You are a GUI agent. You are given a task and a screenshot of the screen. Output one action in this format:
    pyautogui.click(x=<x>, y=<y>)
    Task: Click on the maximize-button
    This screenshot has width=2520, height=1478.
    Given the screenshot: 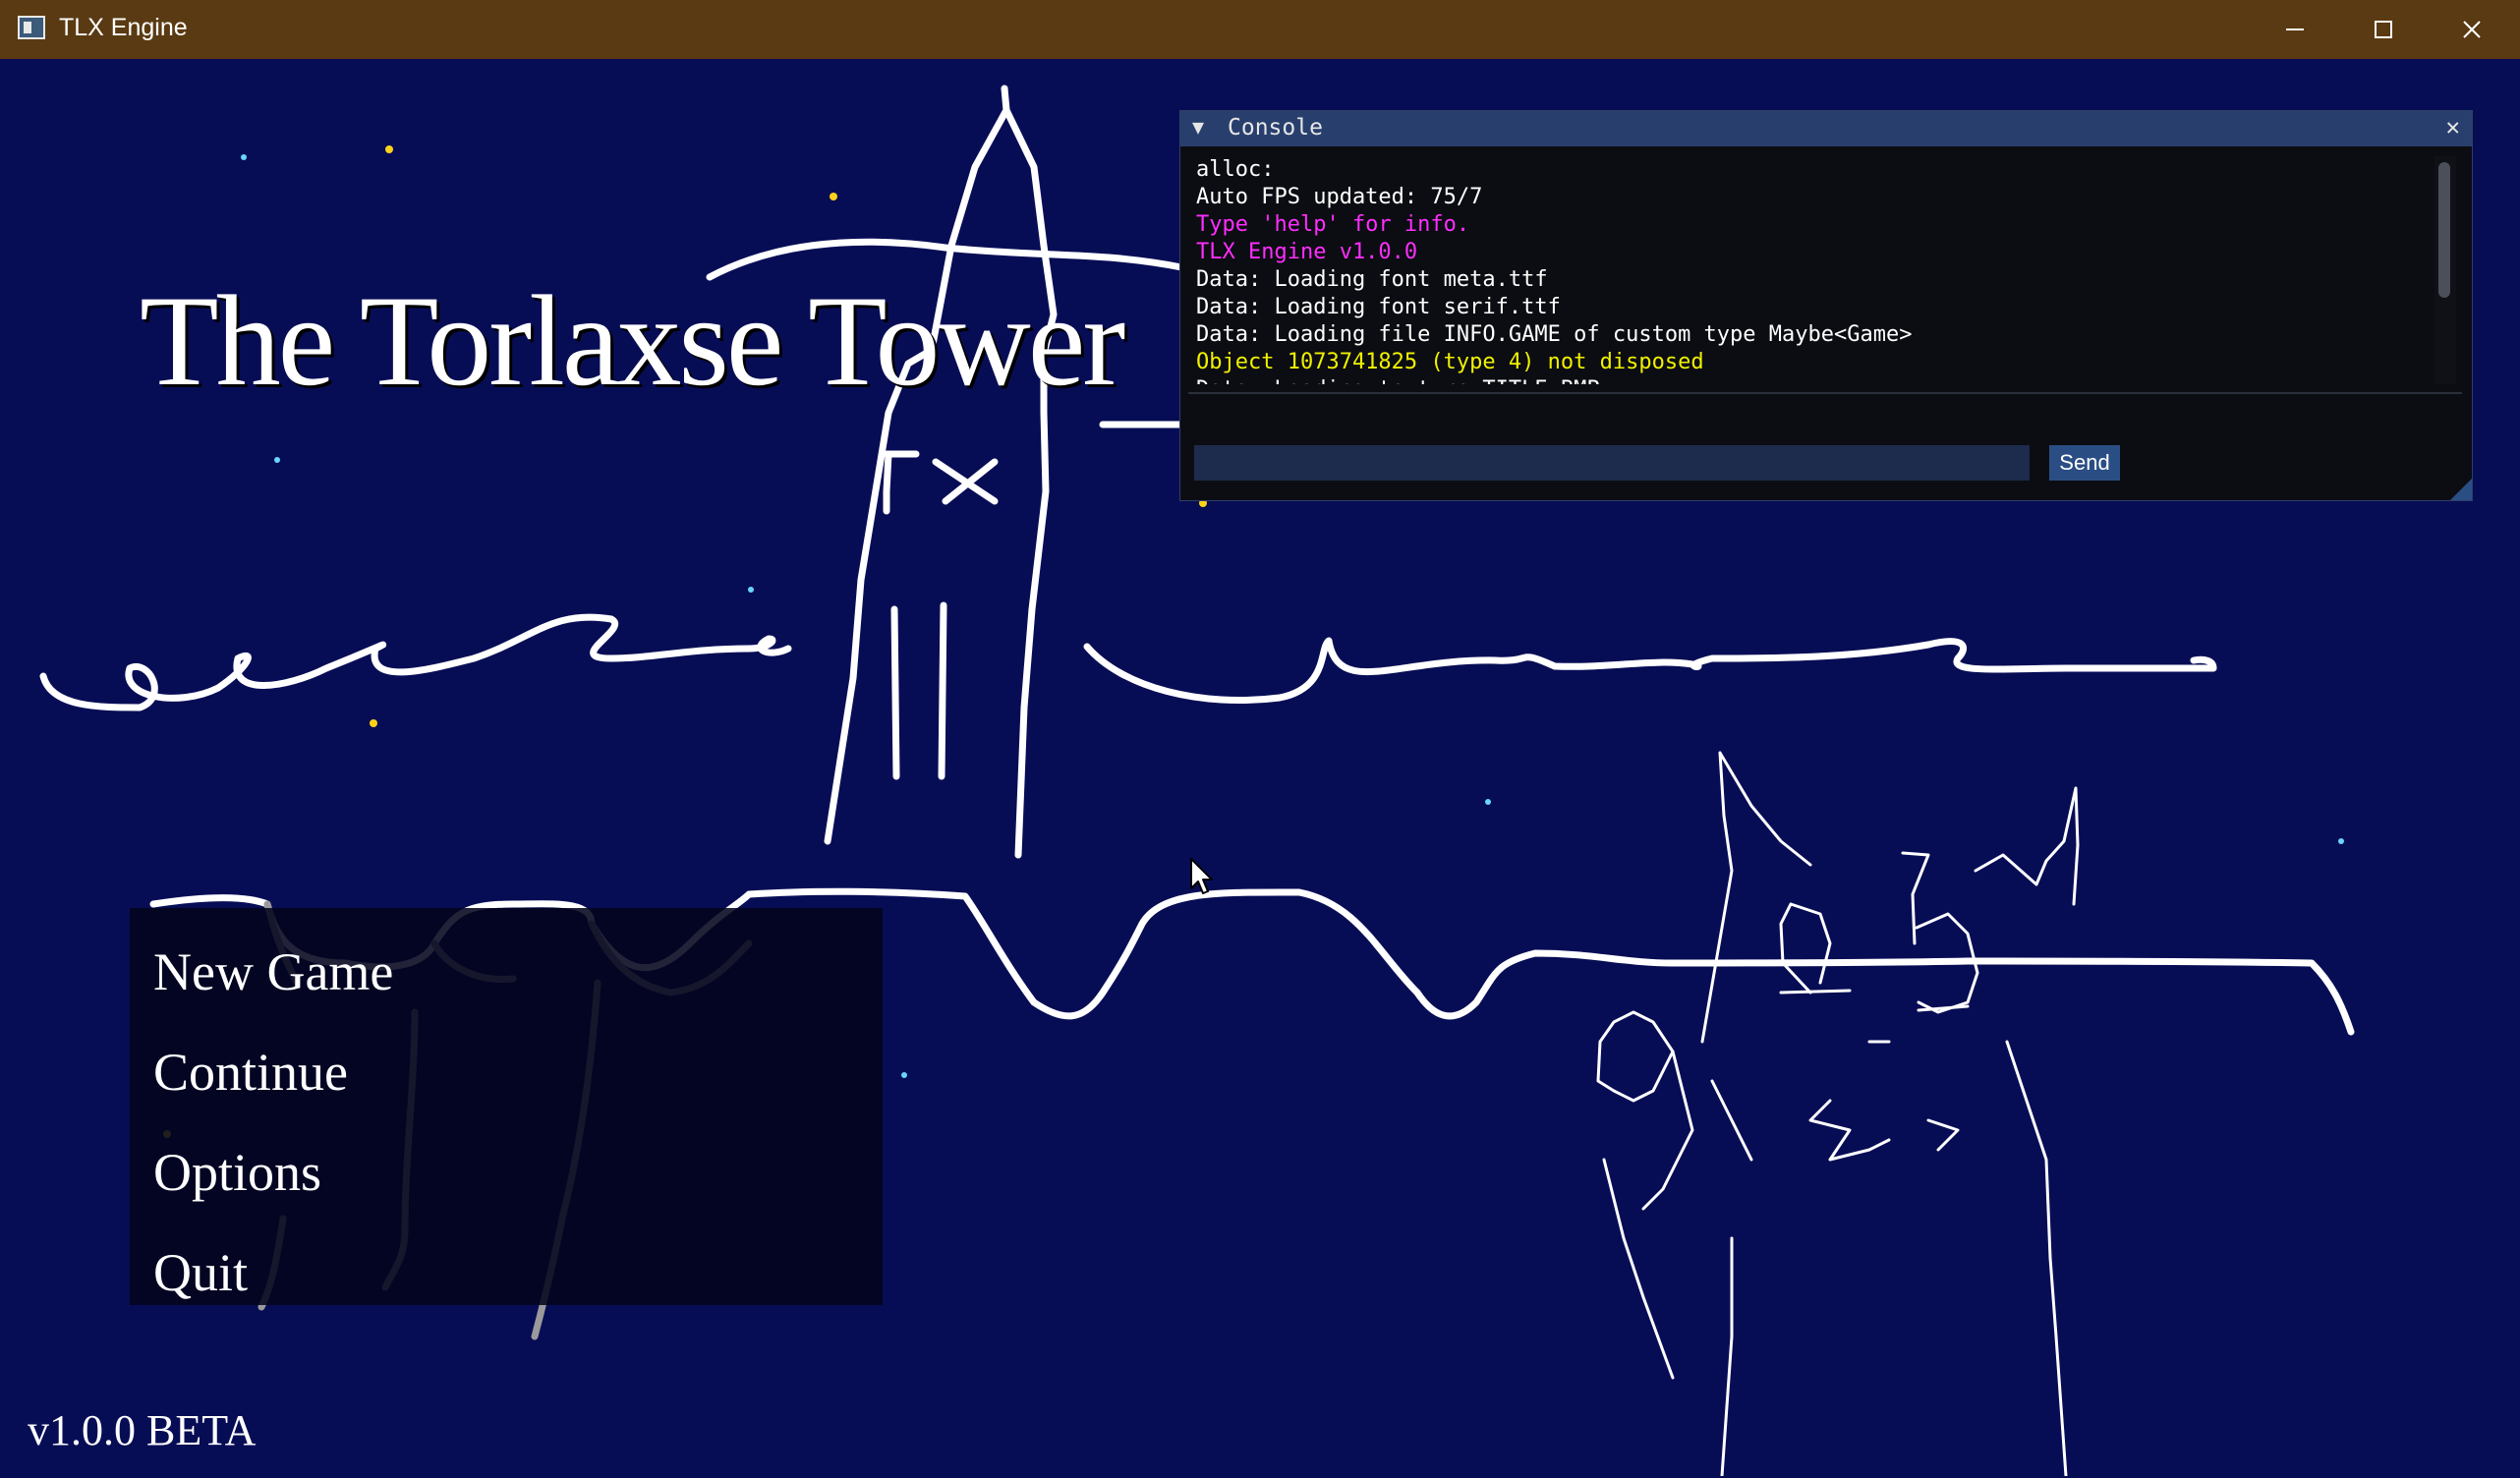 What is the action you would take?
    pyautogui.click(x=2383, y=30)
    